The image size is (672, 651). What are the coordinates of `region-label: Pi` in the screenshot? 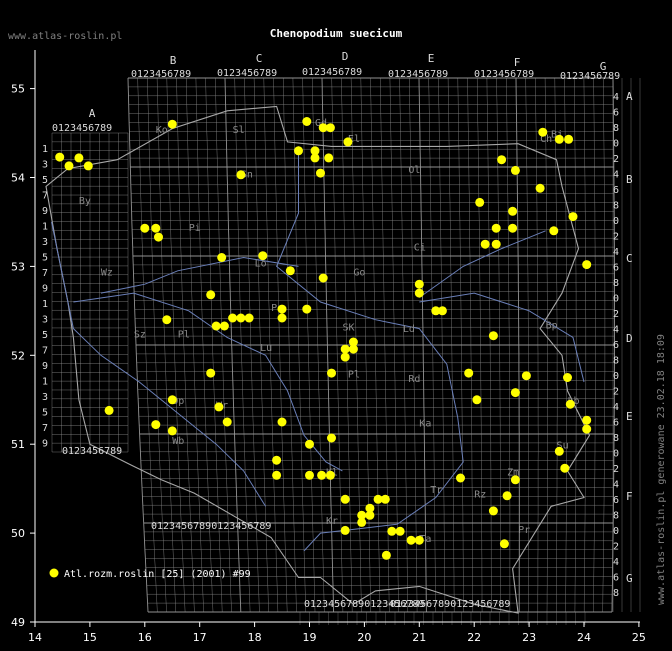 It's located at (195, 228).